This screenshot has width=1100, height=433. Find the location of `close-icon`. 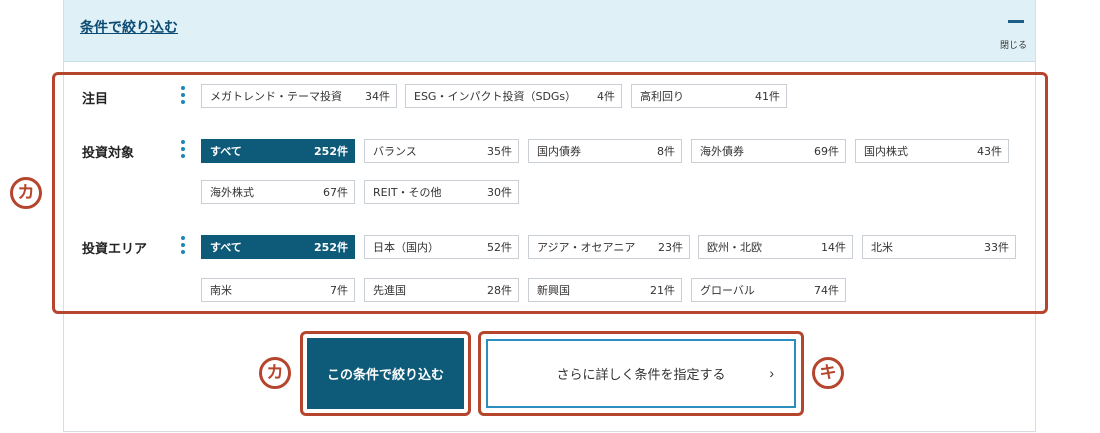

close-icon is located at coordinates (1016, 21).